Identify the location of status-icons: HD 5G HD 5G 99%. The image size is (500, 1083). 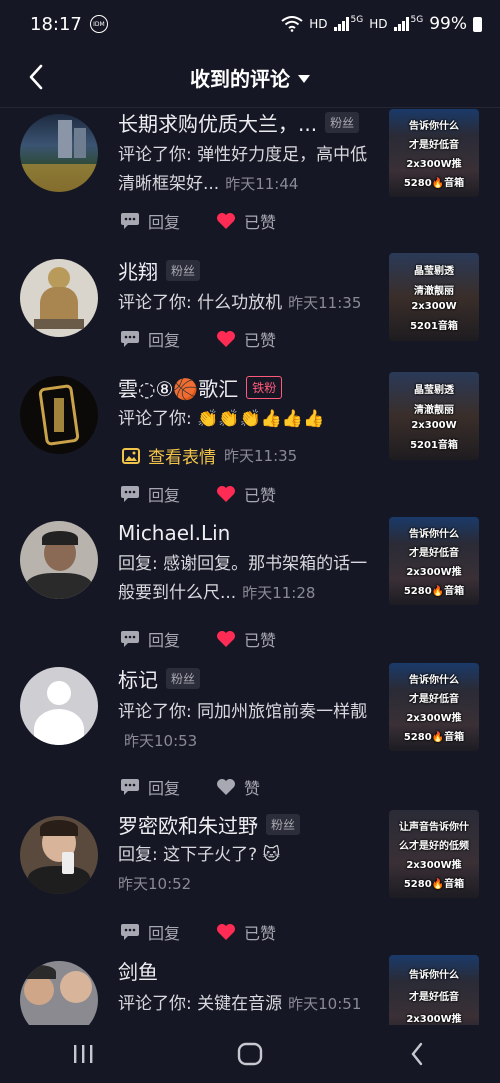
(381, 24).